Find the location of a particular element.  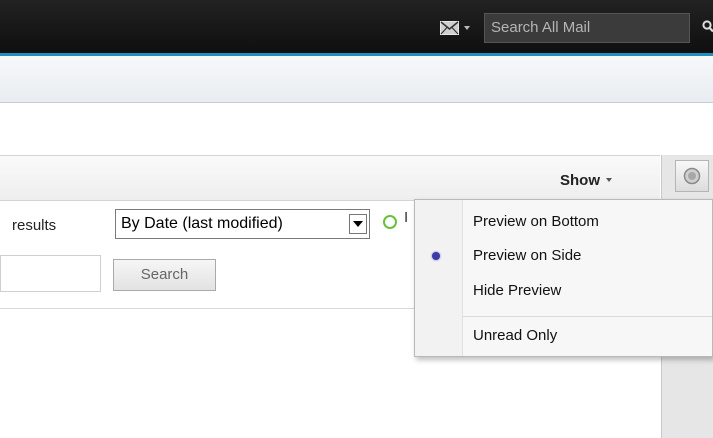

status-indicator-icon is located at coordinates (390, 222).